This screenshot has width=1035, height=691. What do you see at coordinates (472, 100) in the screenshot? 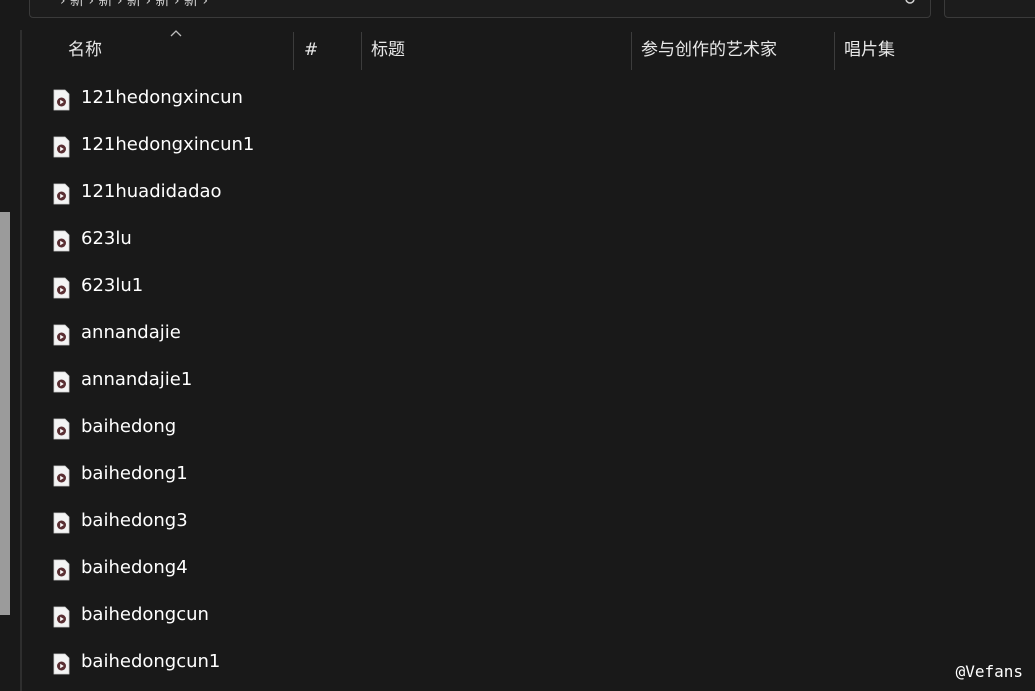
I see `file-row: 121hedongxincun` at bounding box center [472, 100].